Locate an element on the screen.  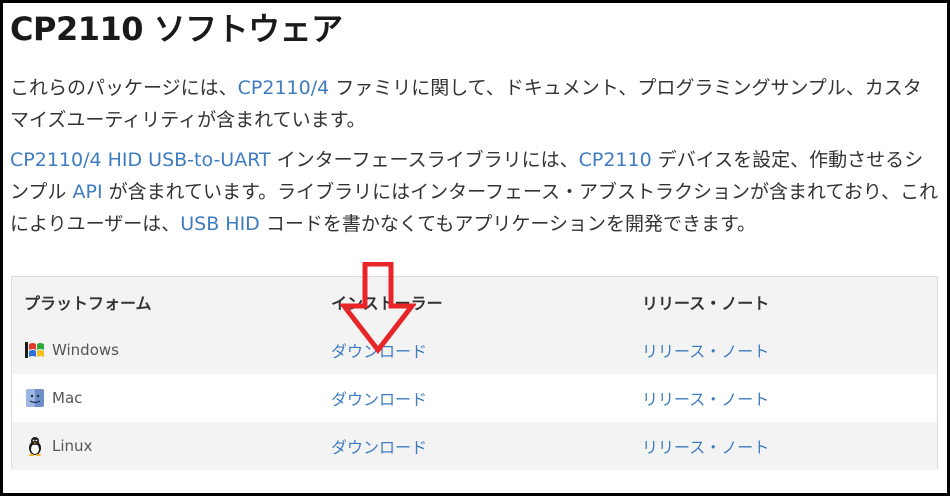
download-link-linux: ダウンロード is located at coordinates (379, 446).